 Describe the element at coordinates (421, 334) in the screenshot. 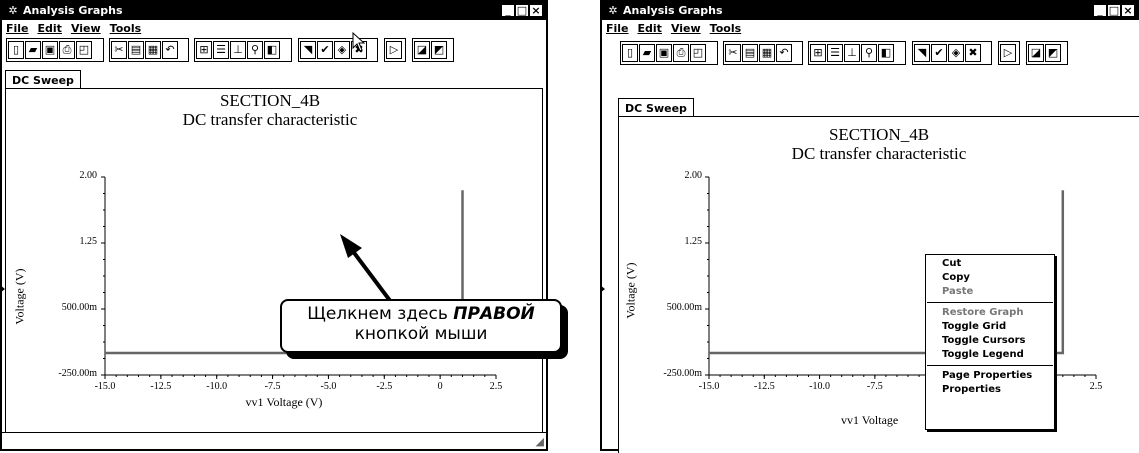

I see `callout-line-2: кнопкой мыши` at that location.